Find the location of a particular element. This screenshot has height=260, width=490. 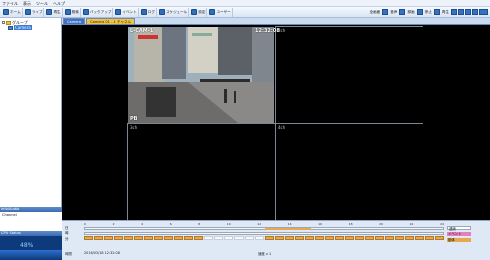

cell-4-label: 4ch is located at coordinates (282, 127).